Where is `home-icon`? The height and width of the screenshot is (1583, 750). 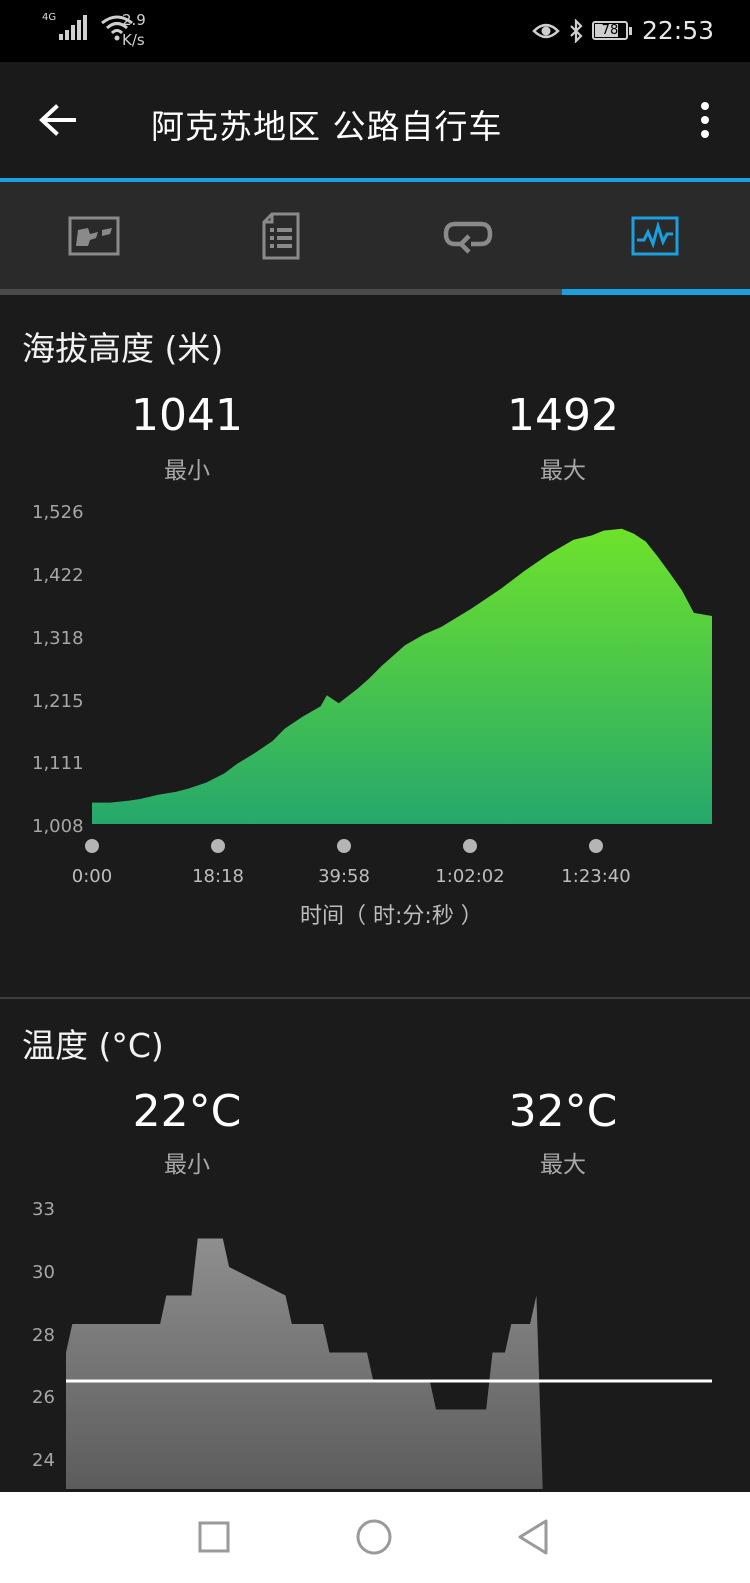
home-icon is located at coordinates (374, 1537).